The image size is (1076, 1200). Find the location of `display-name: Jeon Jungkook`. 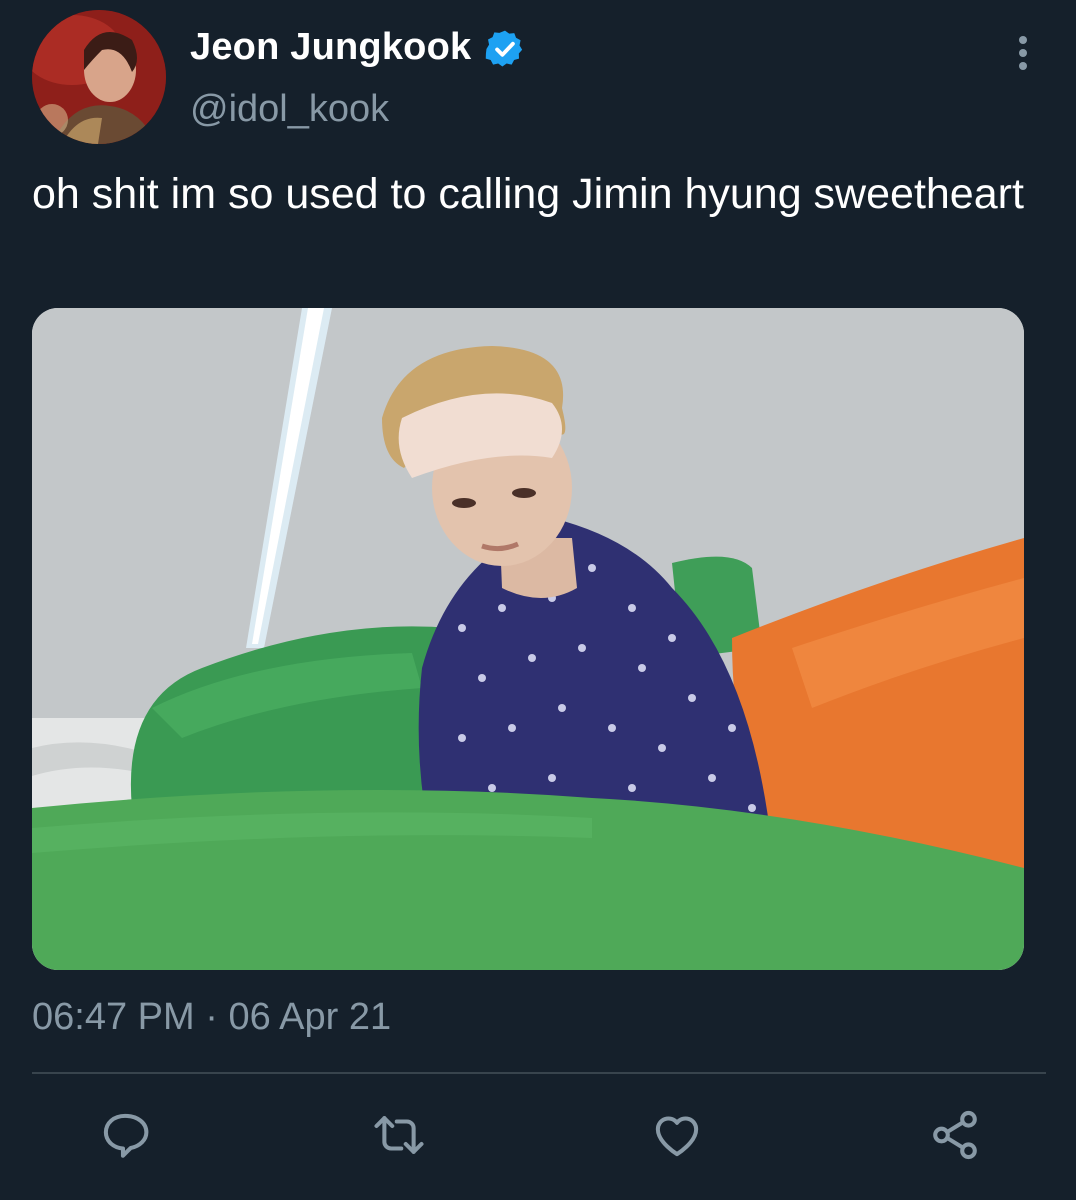

display-name: Jeon Jungkook is located at coordinates (330, 47).